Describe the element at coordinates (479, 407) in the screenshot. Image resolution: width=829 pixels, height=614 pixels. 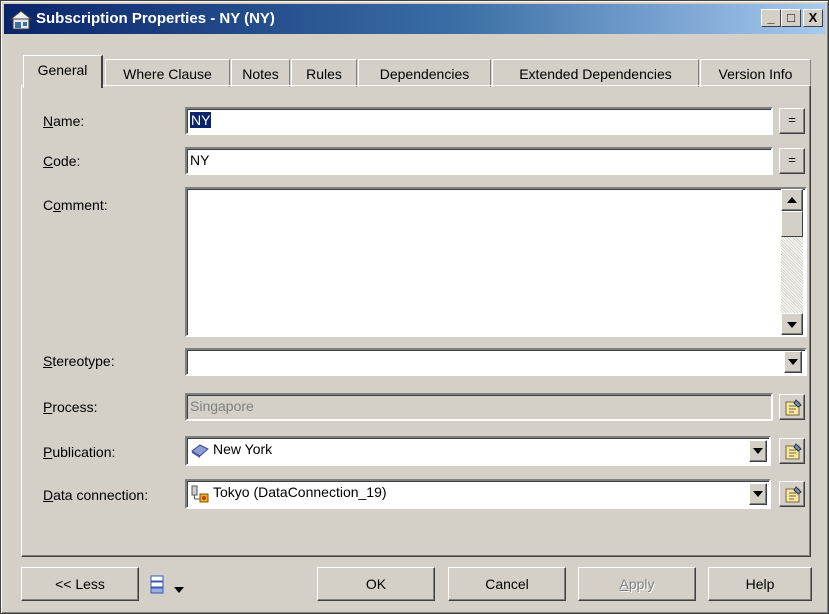
I see `process-field: Singapore` at that location.